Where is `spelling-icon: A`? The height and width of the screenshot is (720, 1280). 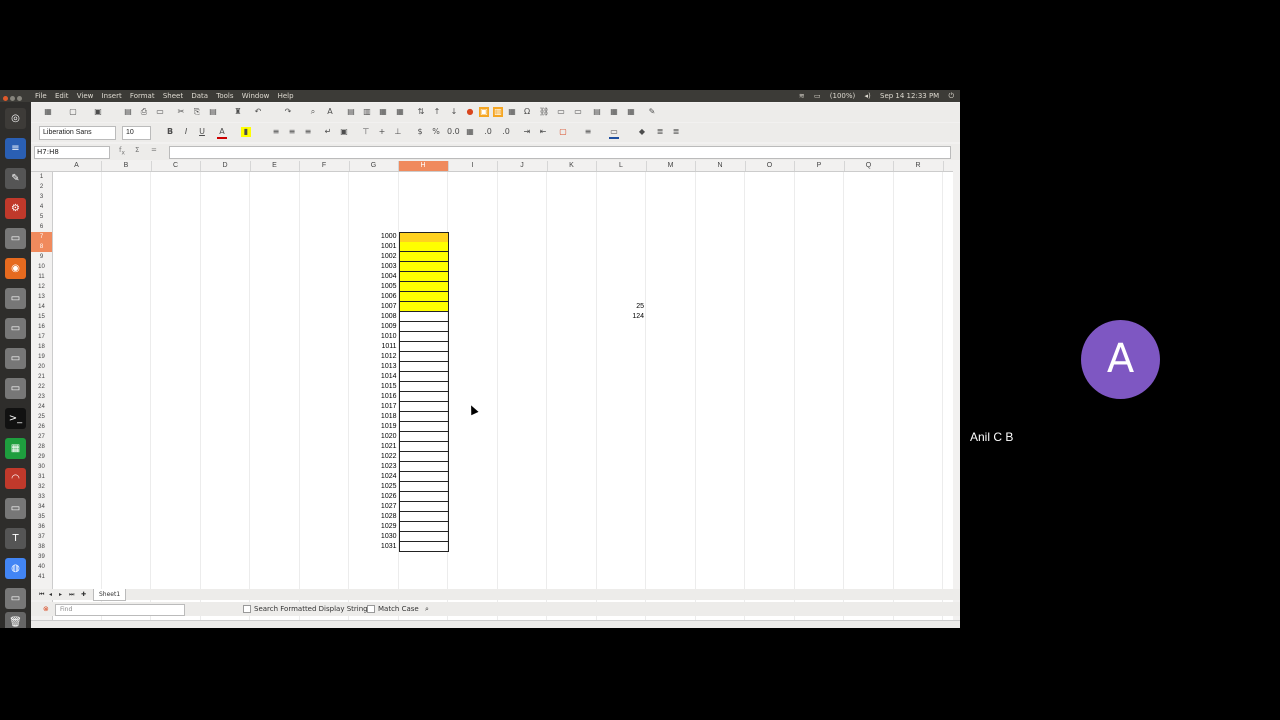 spelling-icon: A is located at coordinates (330, 112).